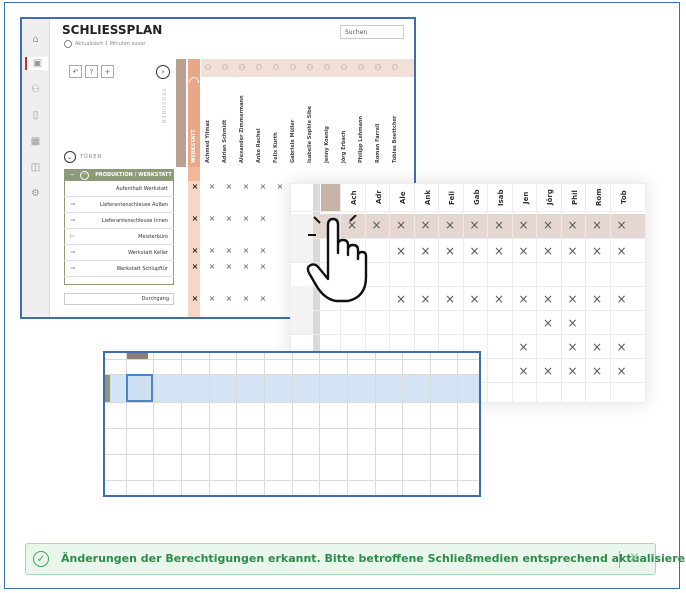 The width and height of the screenshot is (686, 593). What do you see at coordinates (395, 123) in the screenshot?
I see `column-person: Tobias Boettcher` at bounding box center [395, 123].